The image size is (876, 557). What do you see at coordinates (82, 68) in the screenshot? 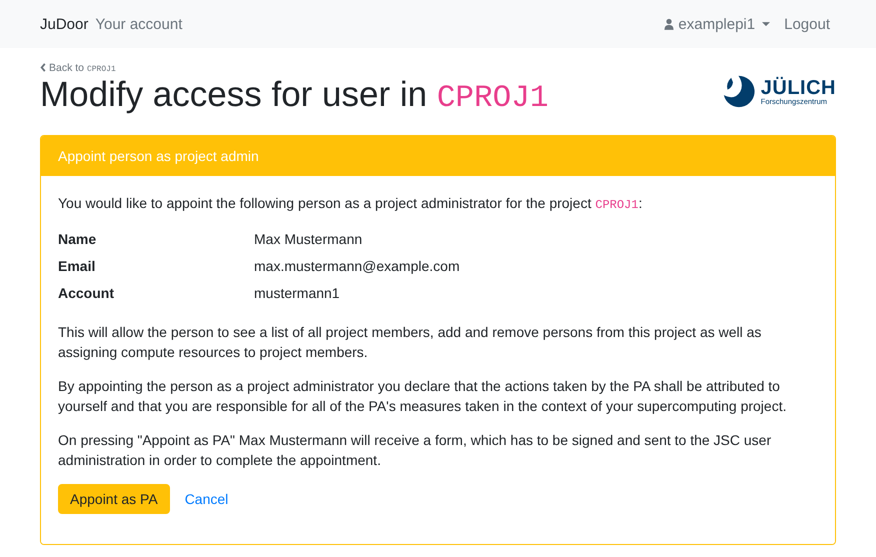
I see `back-link: Back to CPROJ1` at bounding box center [82, 68].